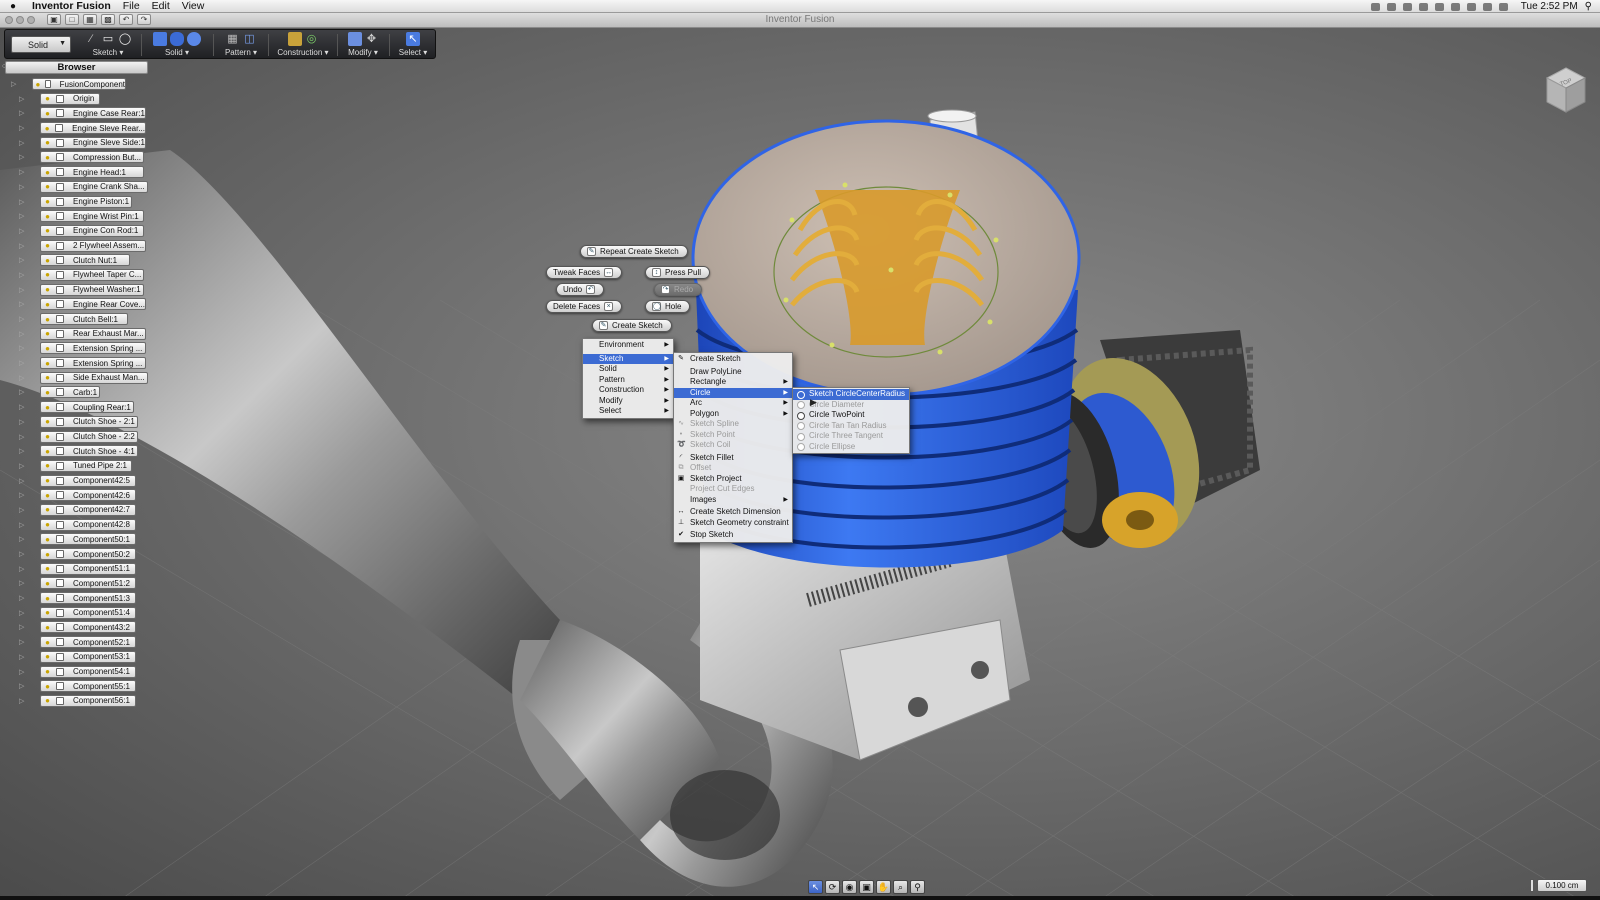 The image size is (1600, 900). Describe the element at coordinates (75, 172) in the screenshot. I see `browser-item-engine-head-1: ▷ ● Engine Head:1` at that location.